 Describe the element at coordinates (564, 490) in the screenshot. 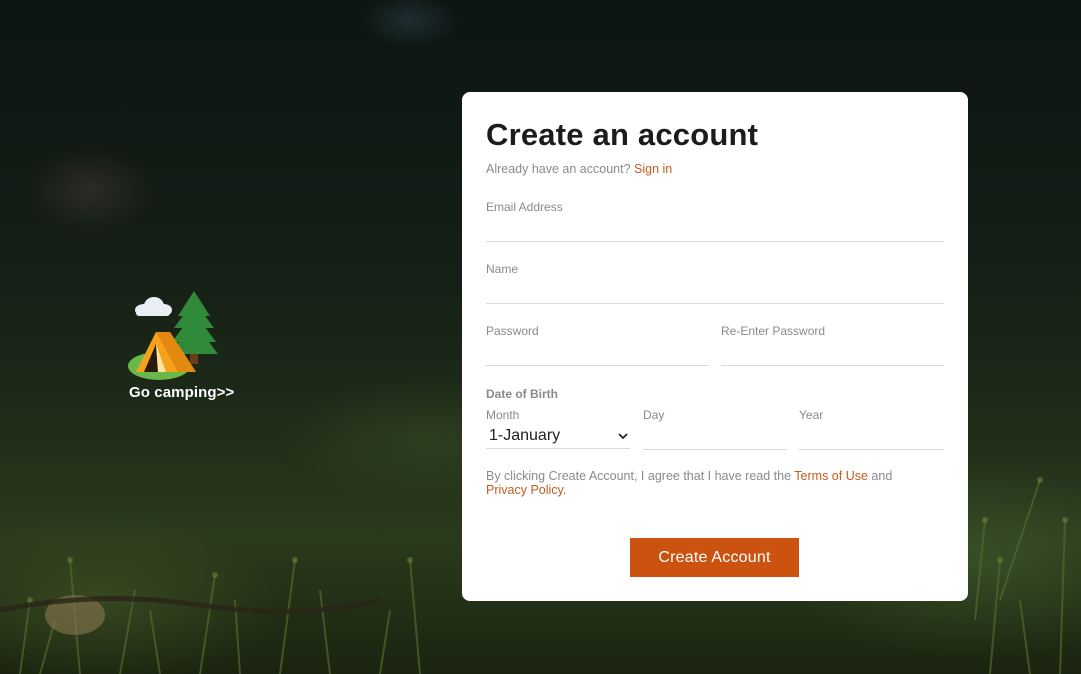

I see `terms-period: .` at that location.